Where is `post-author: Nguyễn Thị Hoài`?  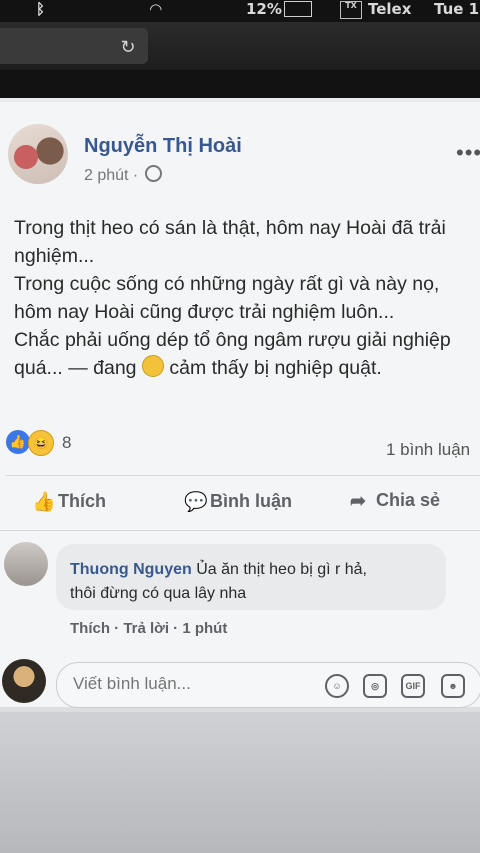 post-author: Nguyễn Thị Hoài is located at coordinates (163, 146).